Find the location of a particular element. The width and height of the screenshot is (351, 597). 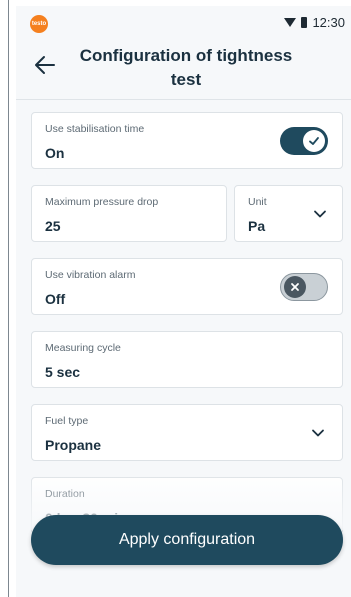

stabilisation-time-field: Use stabilisation time On is located at coordinates (187, 140).